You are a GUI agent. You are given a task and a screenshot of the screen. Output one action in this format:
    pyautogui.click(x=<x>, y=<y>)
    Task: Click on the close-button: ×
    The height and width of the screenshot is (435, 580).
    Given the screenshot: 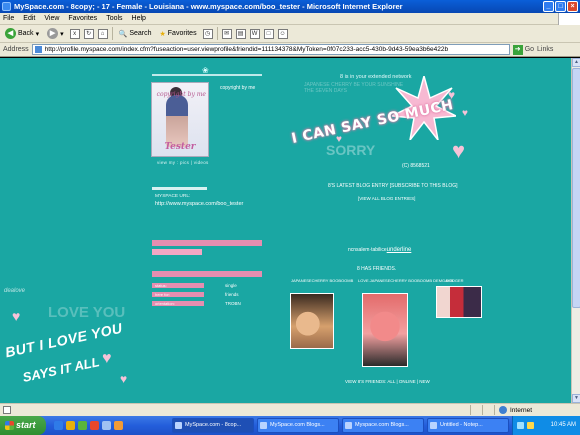 What is the action you would take?
    pyautogui.click(x=572, y=6)
    